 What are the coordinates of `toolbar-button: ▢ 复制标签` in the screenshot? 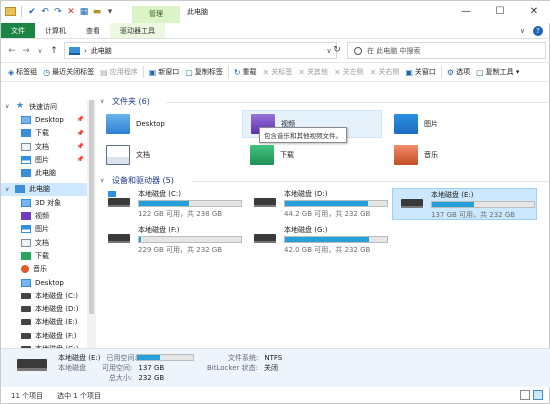 It's located at (204, 72).